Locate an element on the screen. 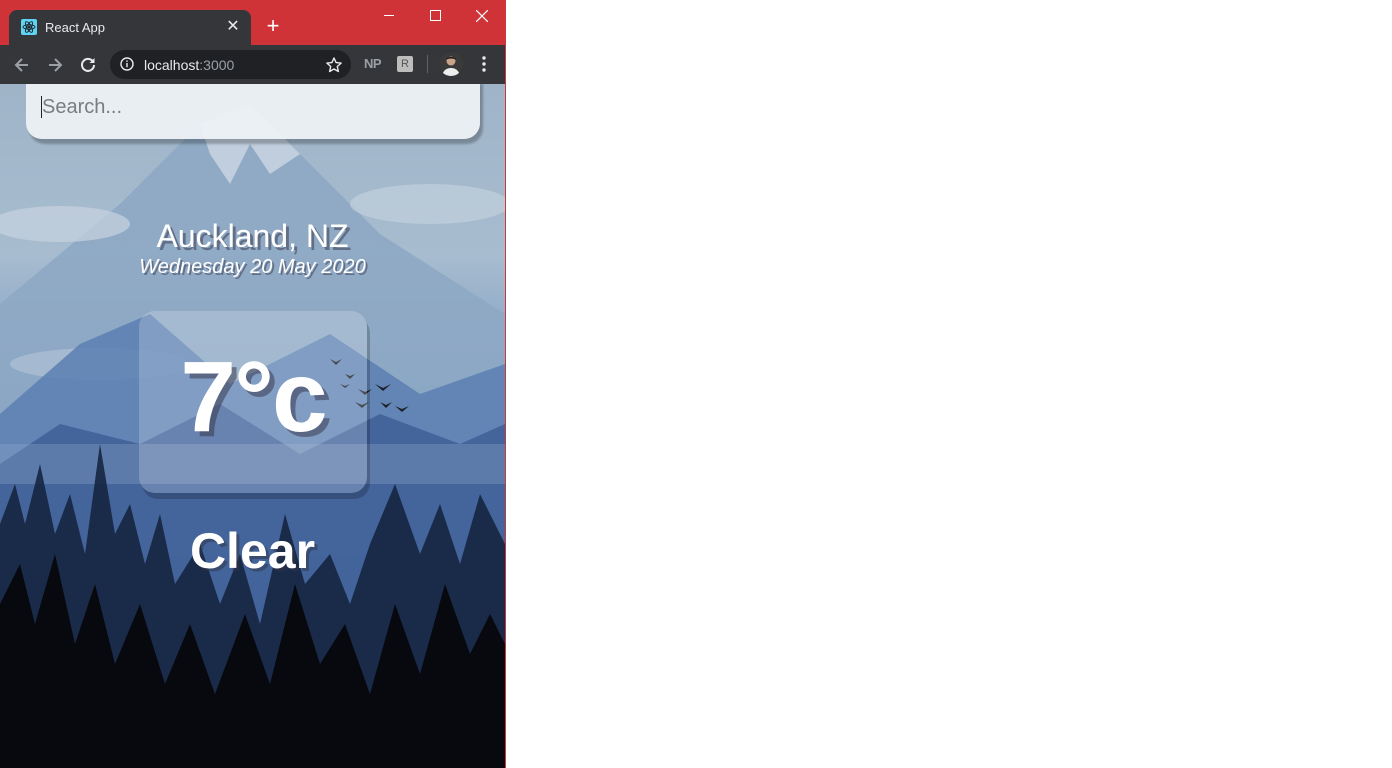 Image resolution: width=1392 pixels, height=768 pixels. more-vertical-icon is located at coordinates (484, 64).